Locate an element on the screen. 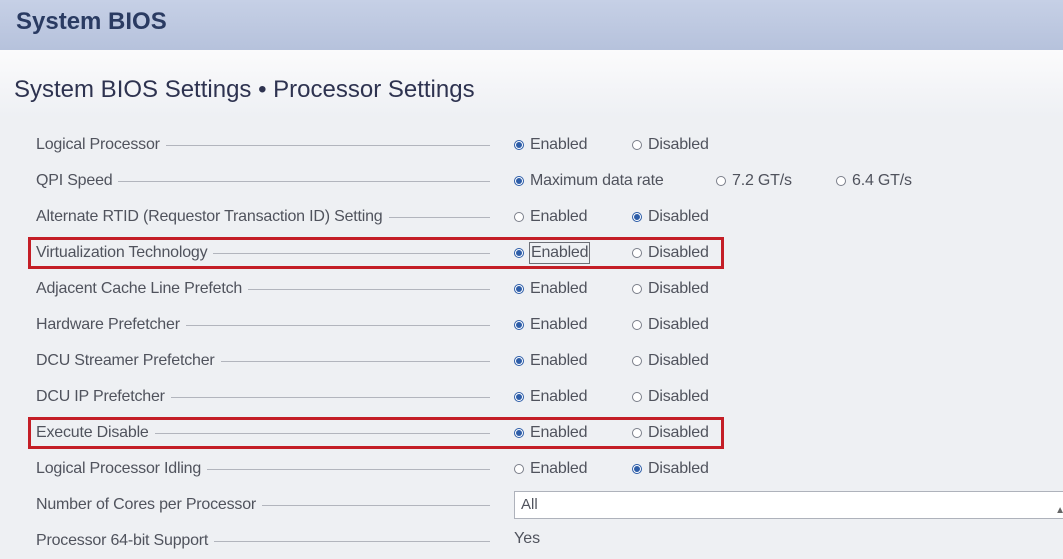  setting-label: DCU Streamer Prefetcher is located at coordinates (125, 360).